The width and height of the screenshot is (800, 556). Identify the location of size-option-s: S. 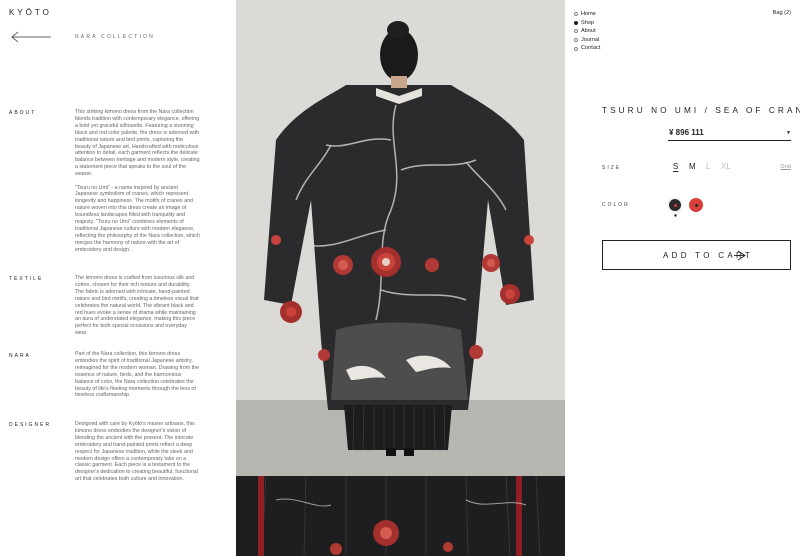
(675, 166).